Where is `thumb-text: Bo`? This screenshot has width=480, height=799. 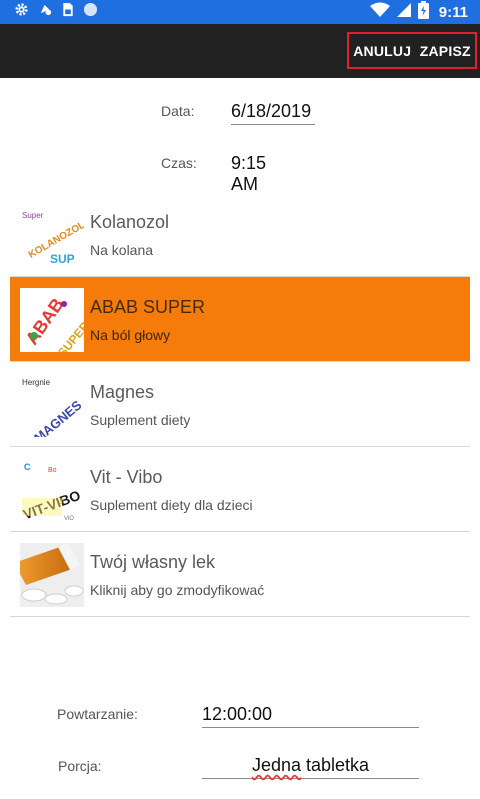 thumb-text: Bo is located at coordinates (52, 470).